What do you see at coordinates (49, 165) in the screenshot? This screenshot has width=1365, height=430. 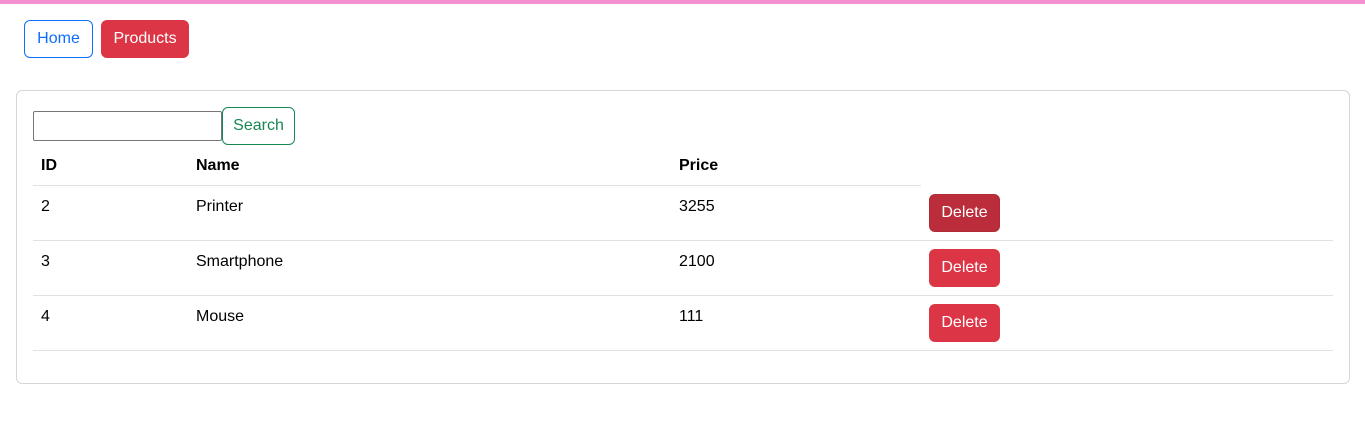 I see `header-id: ID` at bounding box center [49, 165].